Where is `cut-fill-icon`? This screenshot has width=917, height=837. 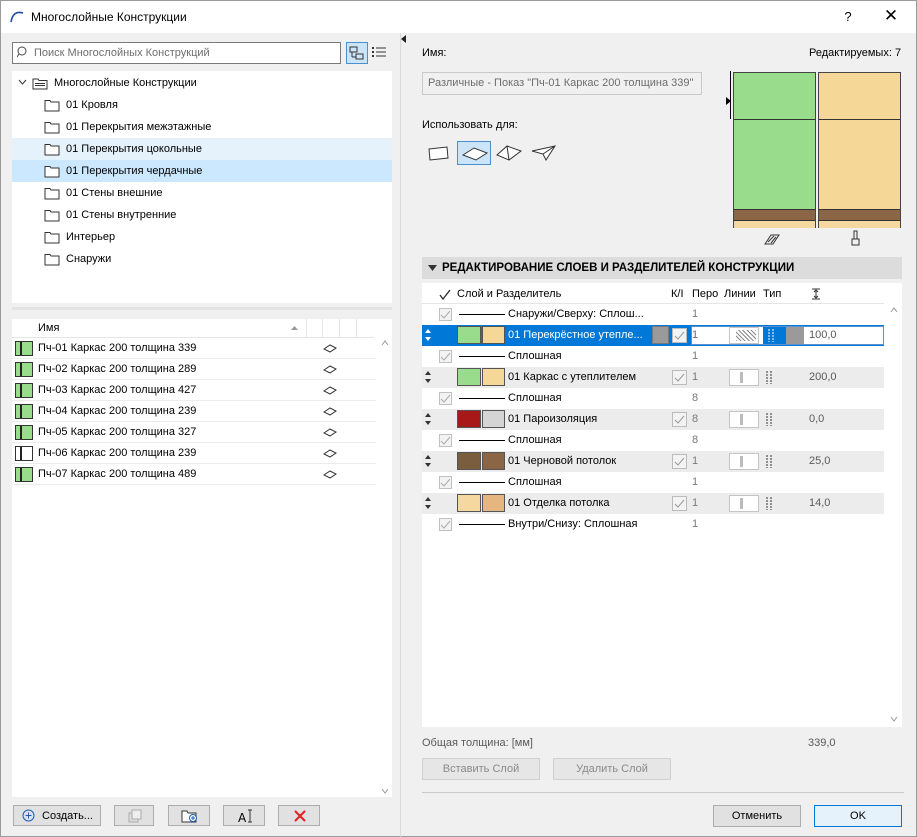 cut-fill-icon is located at coordinates (772, 239).